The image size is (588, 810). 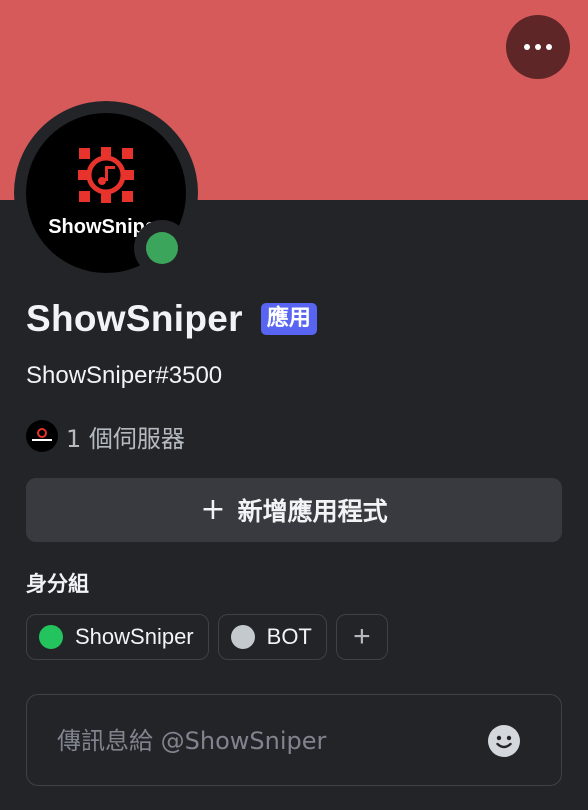 I want to click on server-logo-icon, so click(x=42, y=434).